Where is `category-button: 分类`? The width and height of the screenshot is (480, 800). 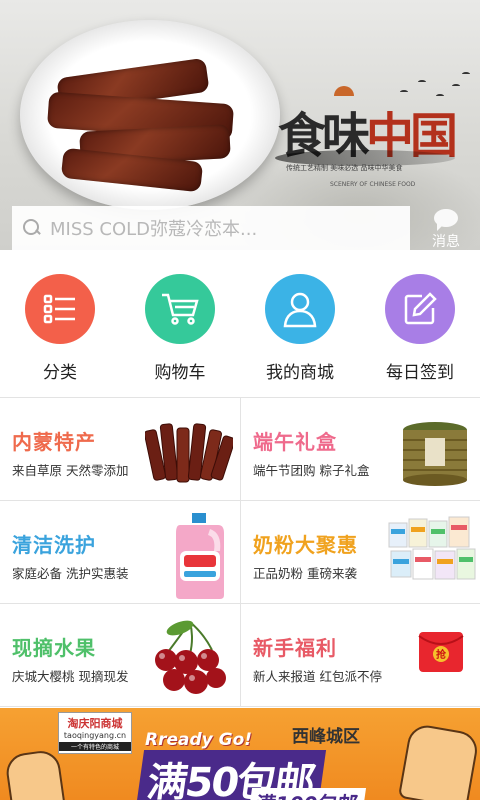
category-button: 分类 is located at coordinates (60, 323).